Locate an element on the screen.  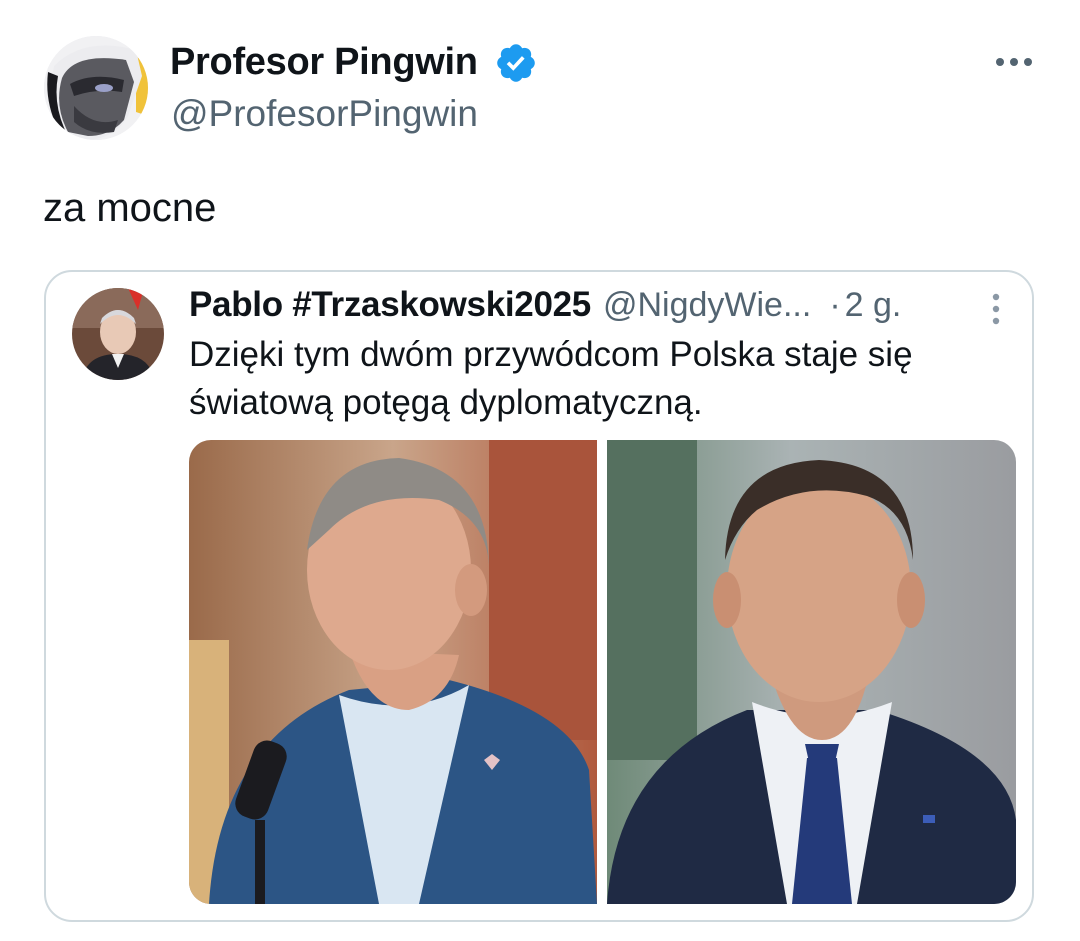
quoted-author-avatar is located at coordinates (118, 334).